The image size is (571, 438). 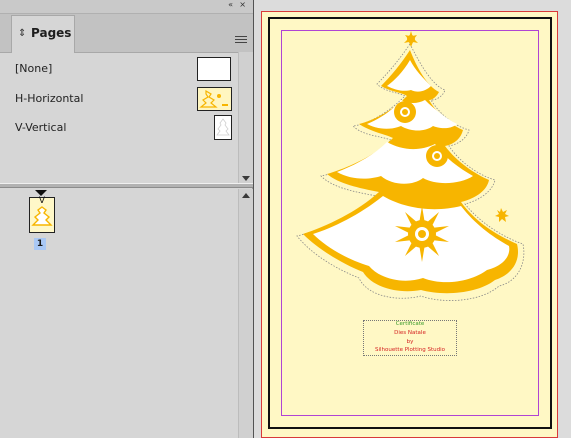 I want to click on close-panel-button: ×, so click(x=242, y=4).